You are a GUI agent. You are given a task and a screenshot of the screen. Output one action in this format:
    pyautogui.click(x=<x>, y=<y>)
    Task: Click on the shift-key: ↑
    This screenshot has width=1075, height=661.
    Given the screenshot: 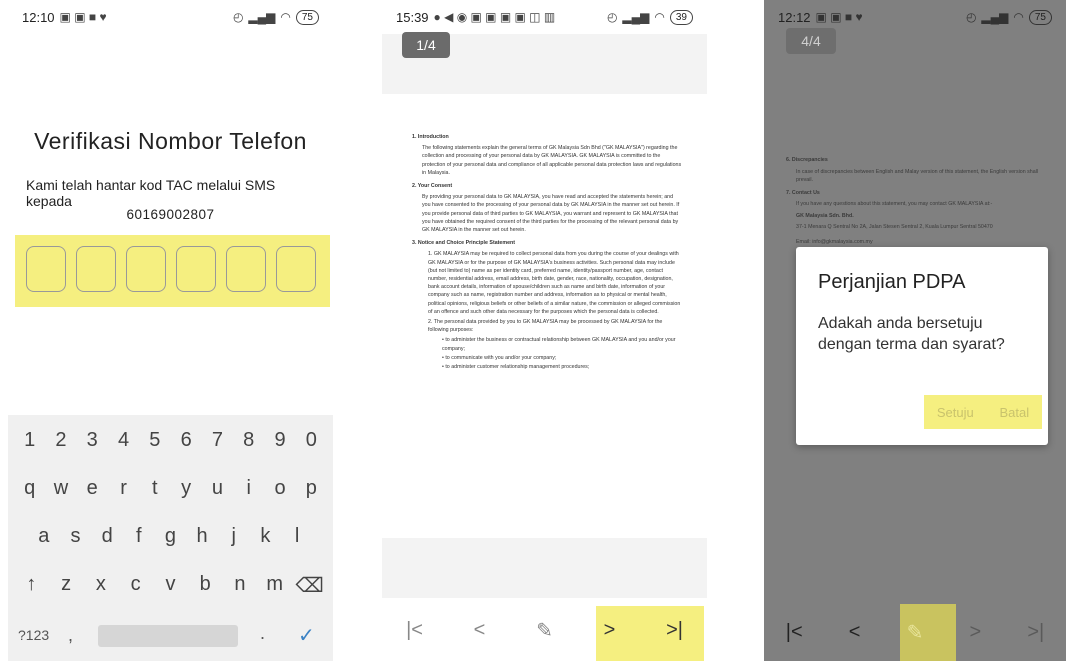 What is the action you would take?
    pyautogui.click(x=31, y=585)
    